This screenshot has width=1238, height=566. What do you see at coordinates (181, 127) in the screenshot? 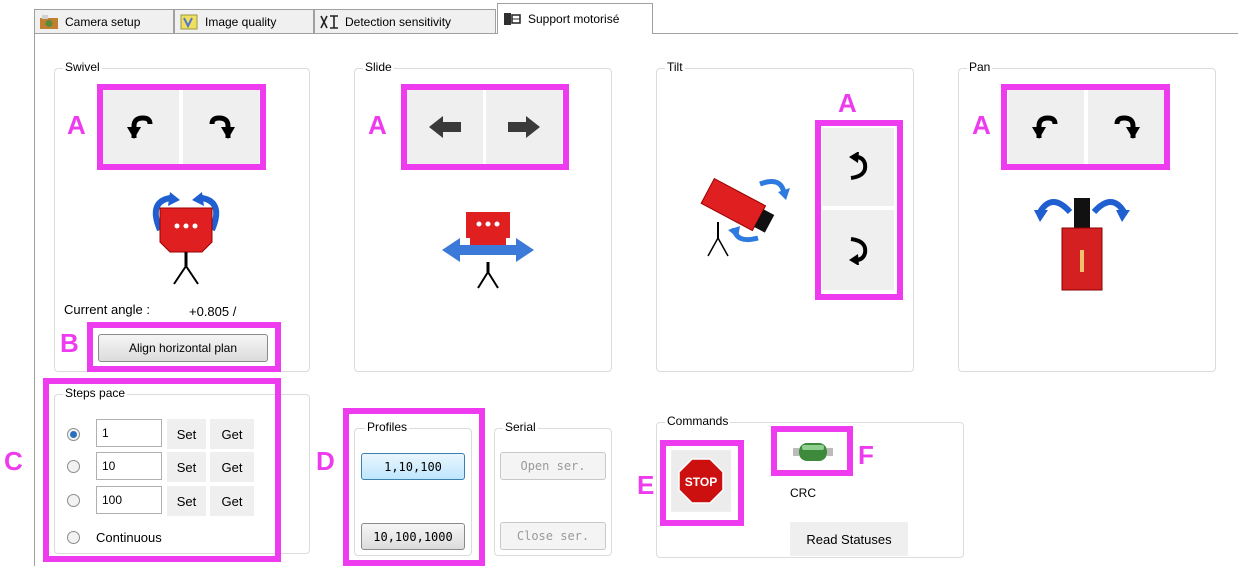
I see `highlight-swivel-buttons` at bounding box center [181, 127].